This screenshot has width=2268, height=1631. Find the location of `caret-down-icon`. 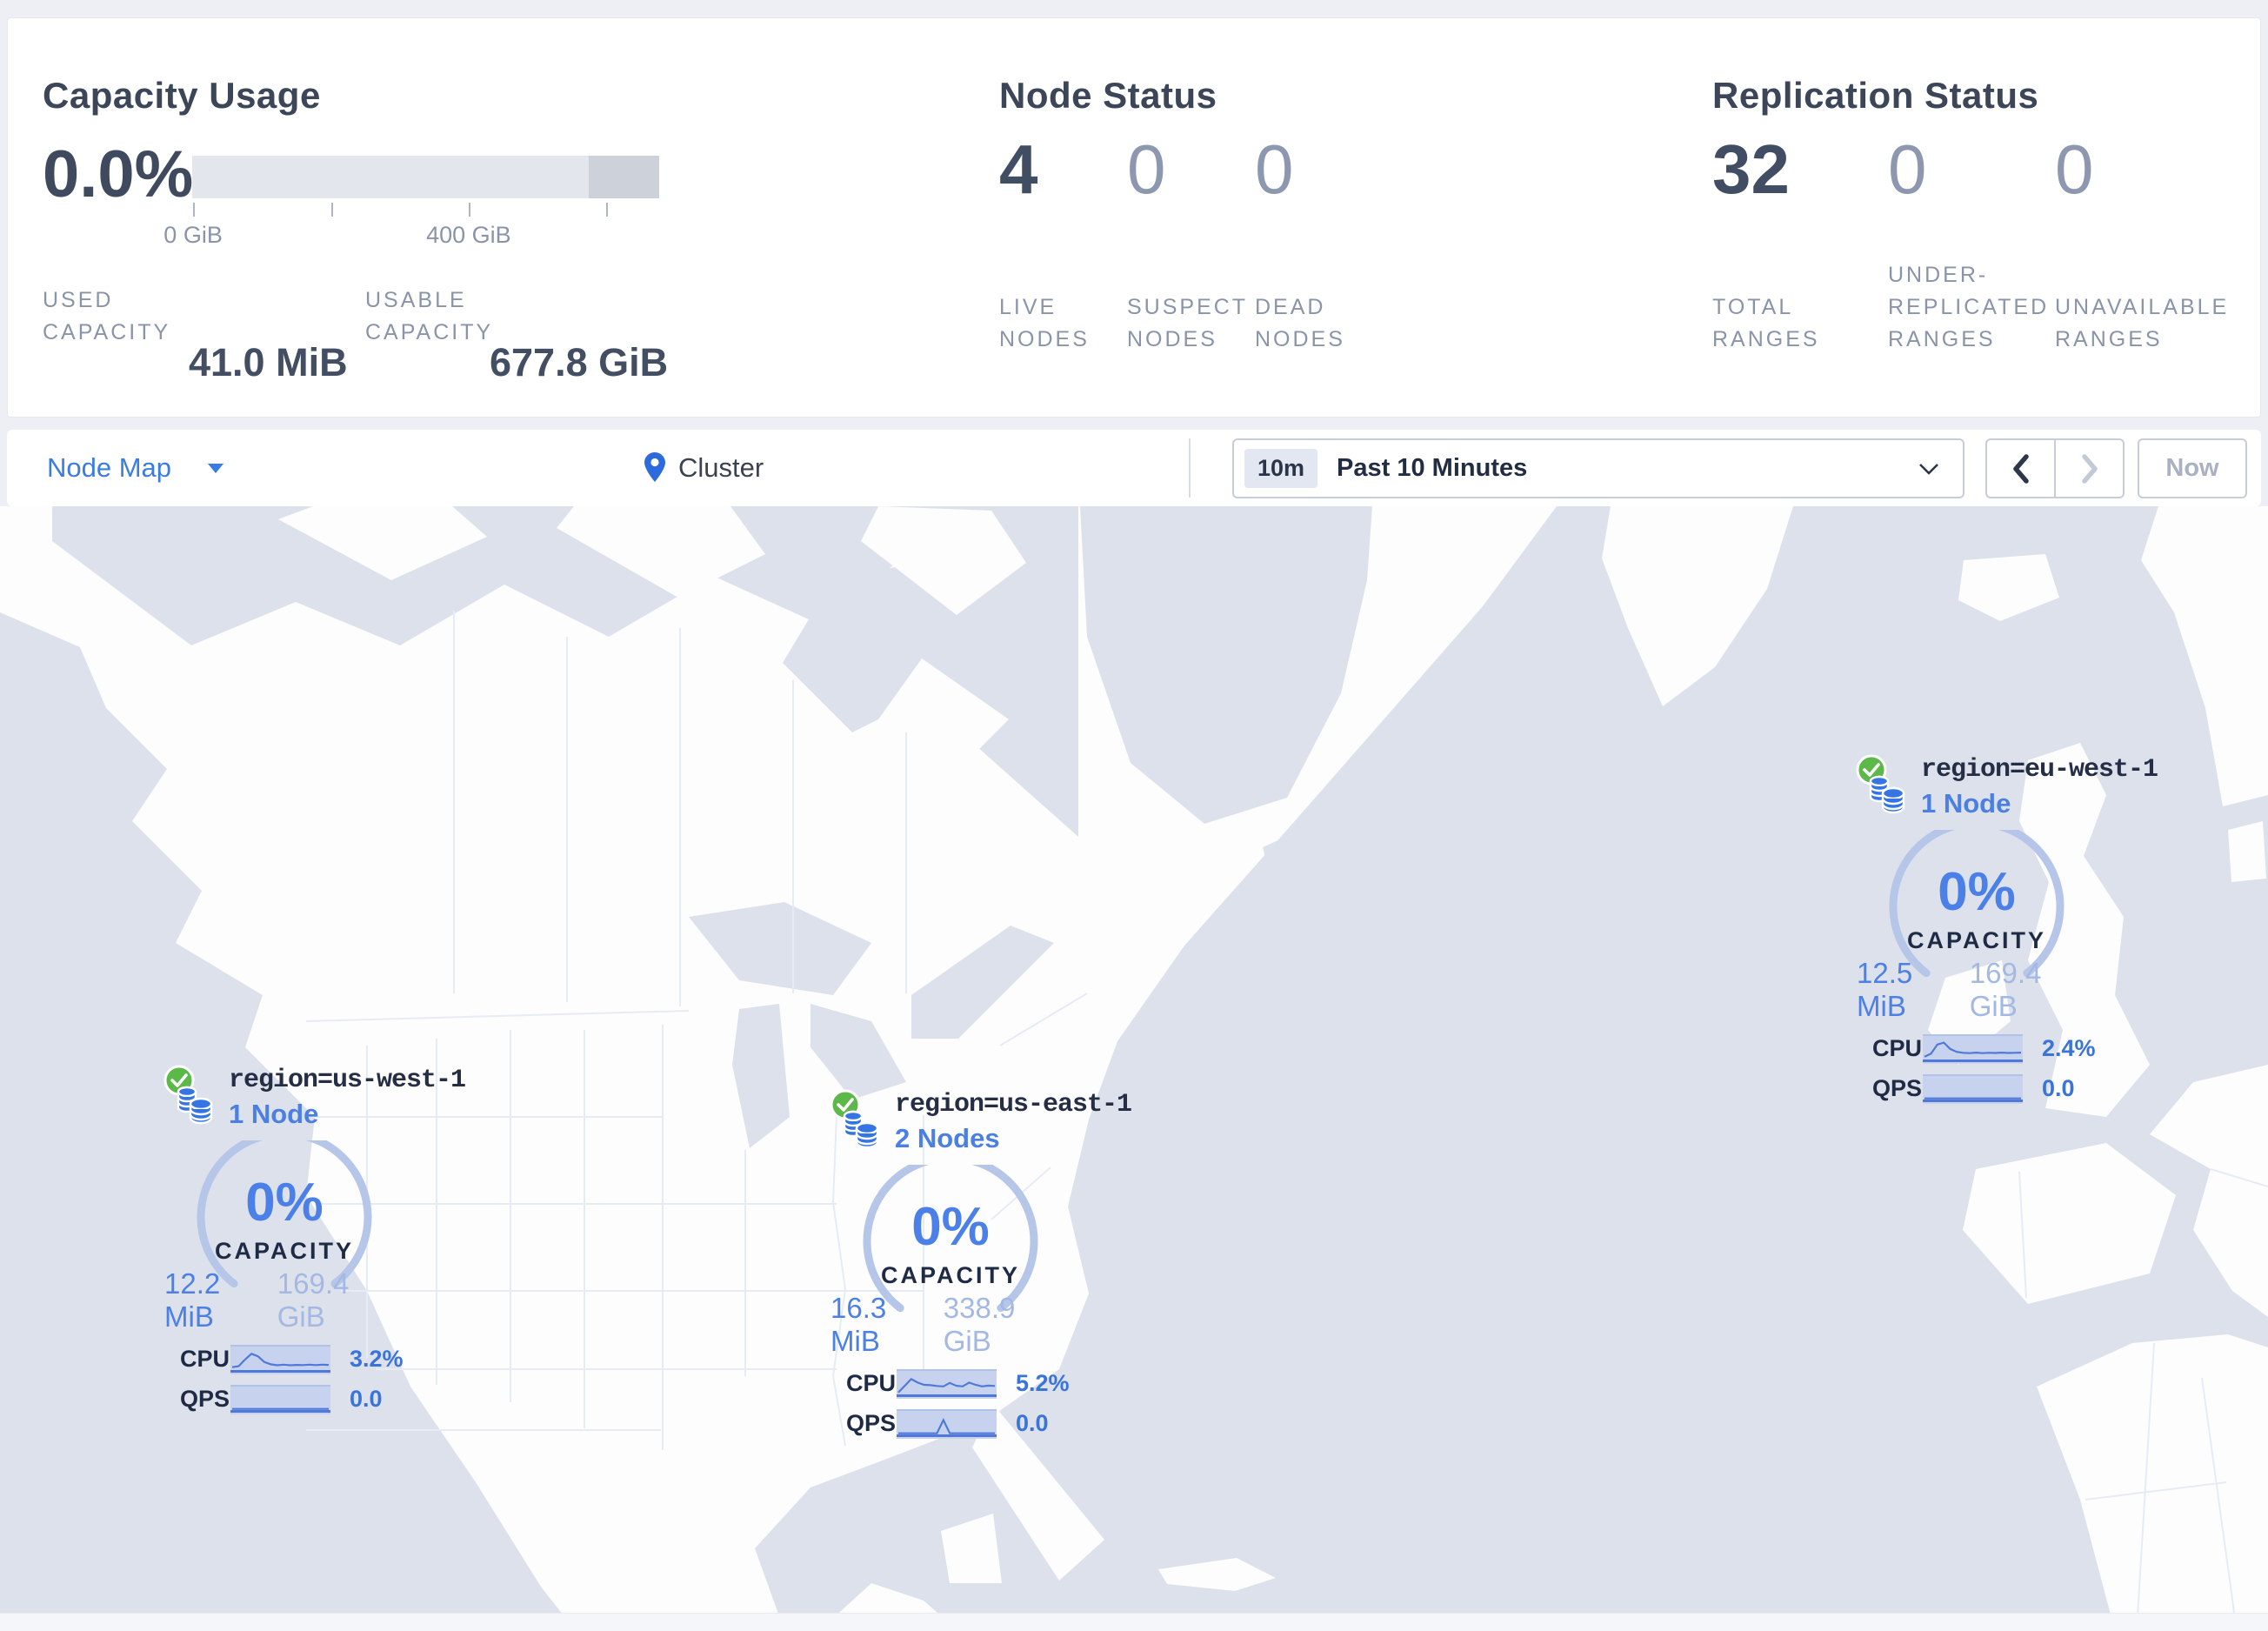

caret-down-icon is located at coordinates (216, 468).